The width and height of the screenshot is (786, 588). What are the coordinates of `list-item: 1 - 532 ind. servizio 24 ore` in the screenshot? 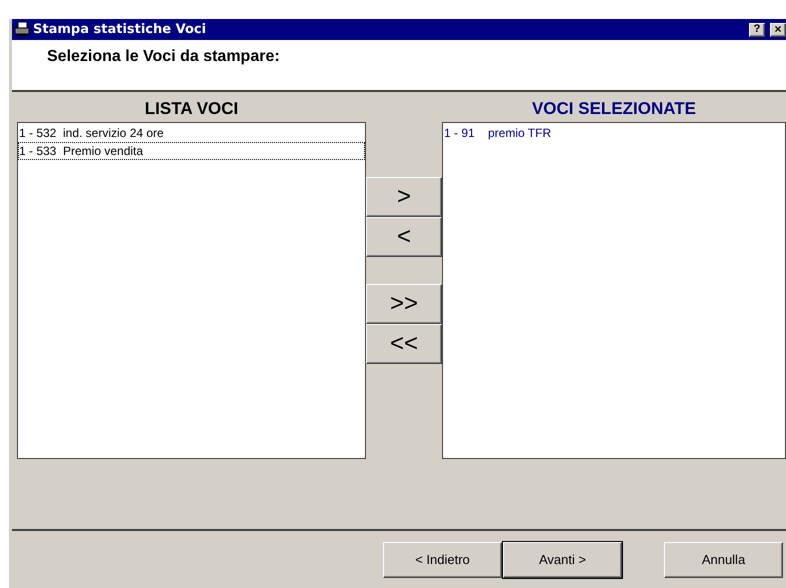 It's located at (191, 133).